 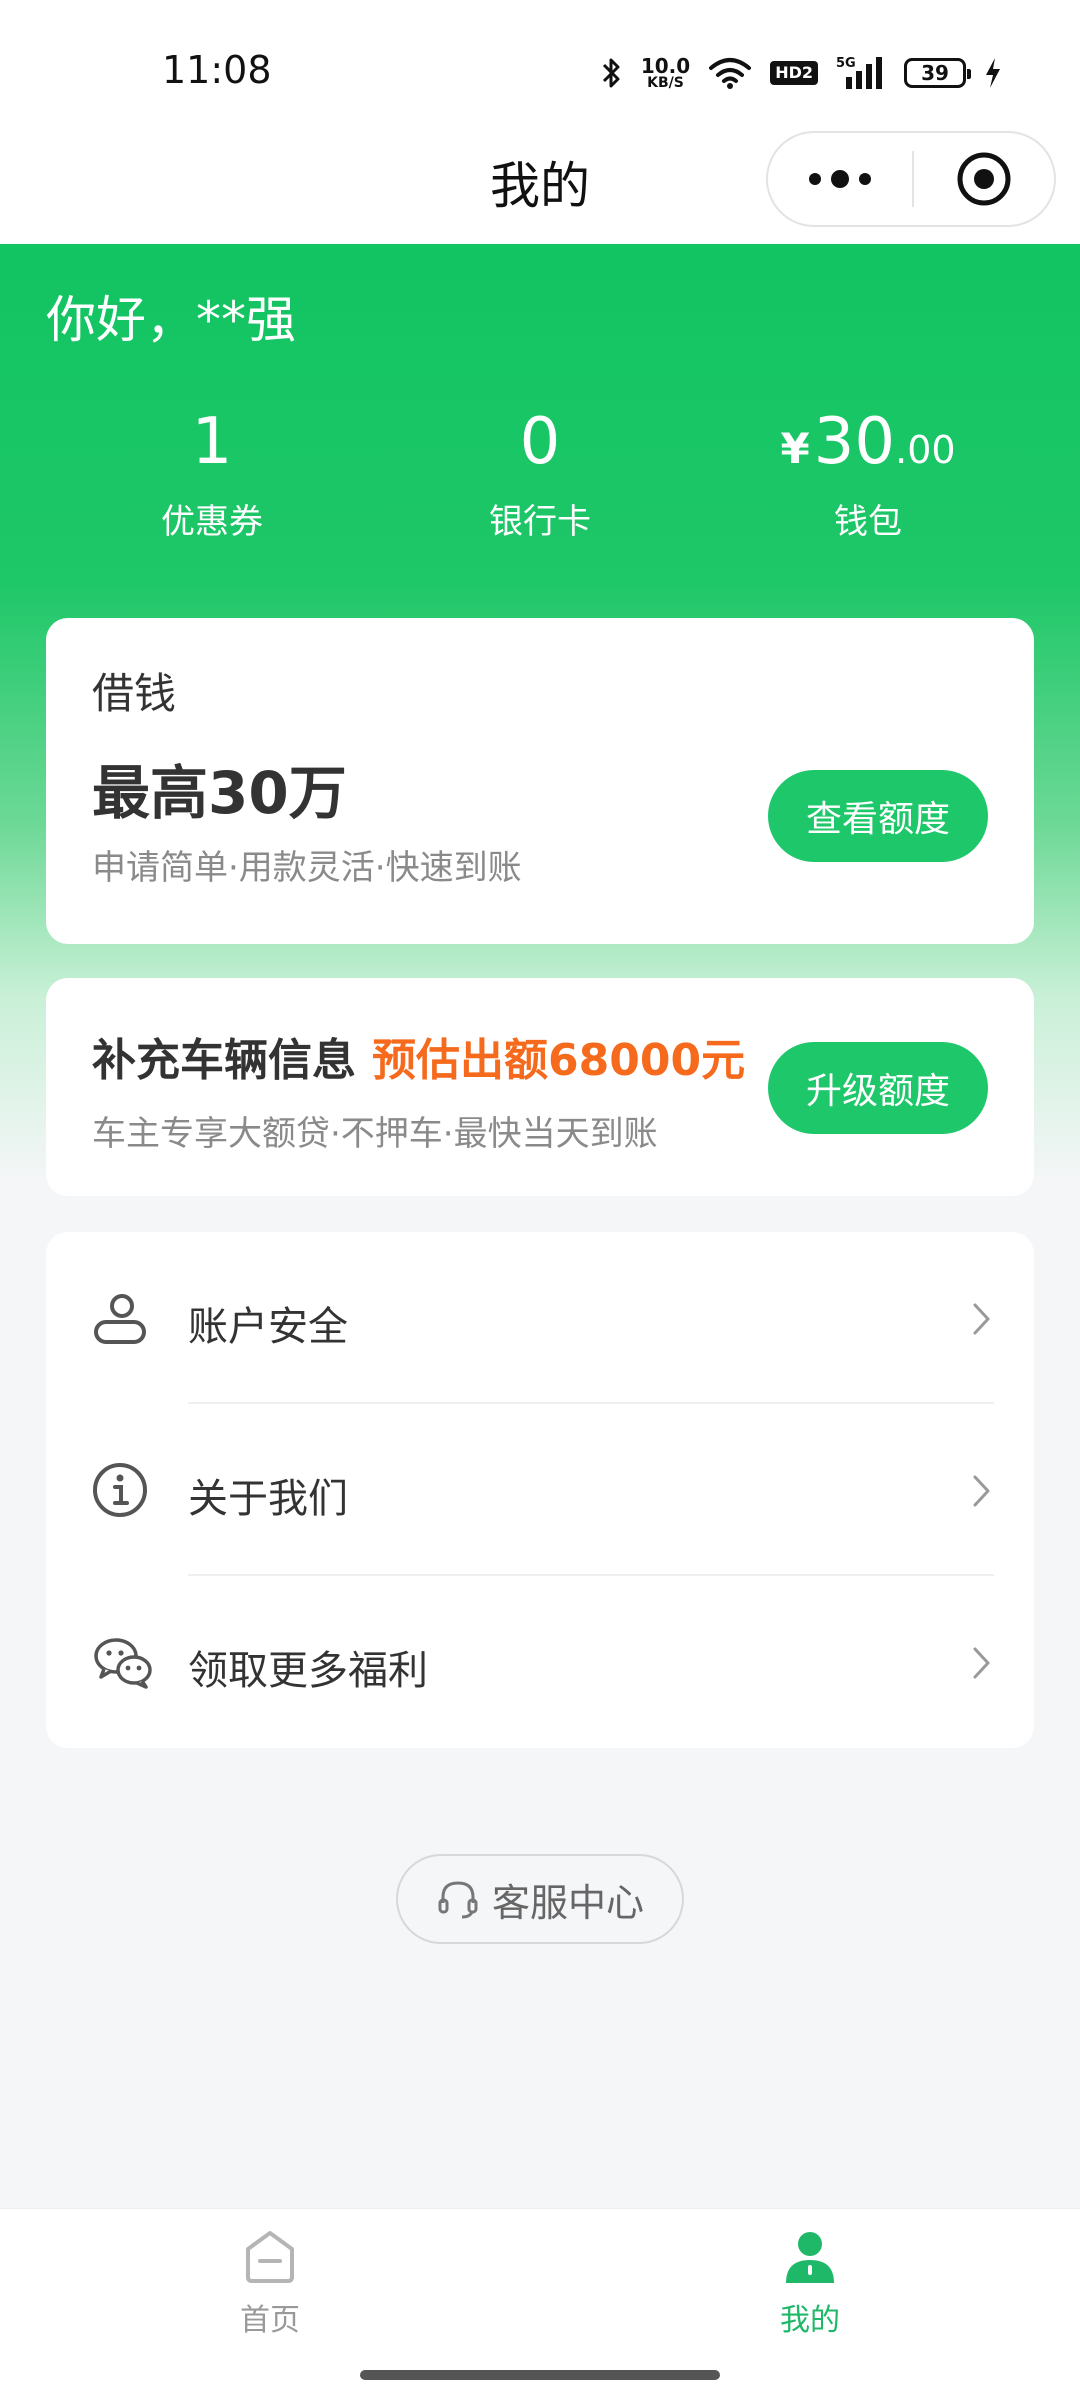 I want to click on net-speed-value: 10.0, so click(x=665, y=66).